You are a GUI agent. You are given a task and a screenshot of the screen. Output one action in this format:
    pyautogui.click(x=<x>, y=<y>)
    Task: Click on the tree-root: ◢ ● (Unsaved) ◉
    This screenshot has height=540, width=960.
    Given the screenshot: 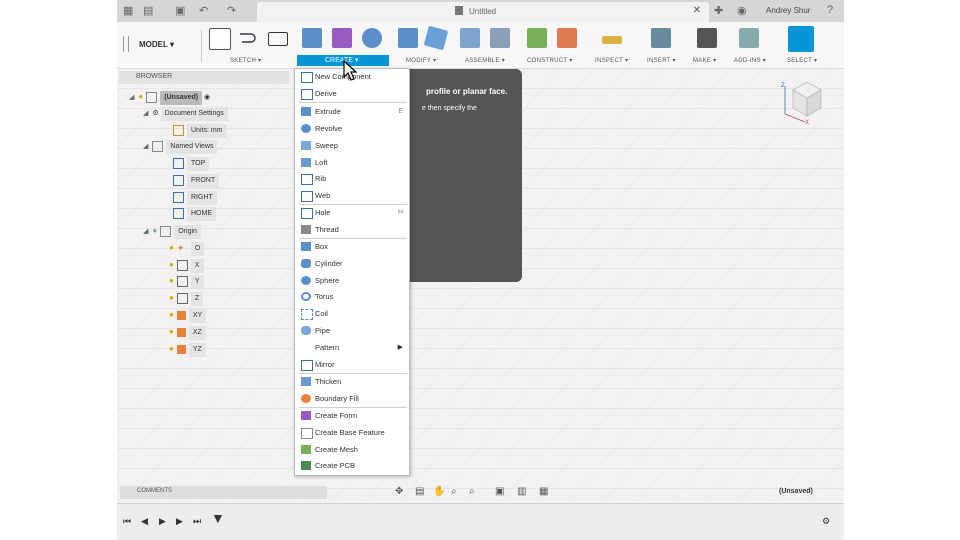 What is the action you would take?
    pyautogui.click(x=169, y=97)
    